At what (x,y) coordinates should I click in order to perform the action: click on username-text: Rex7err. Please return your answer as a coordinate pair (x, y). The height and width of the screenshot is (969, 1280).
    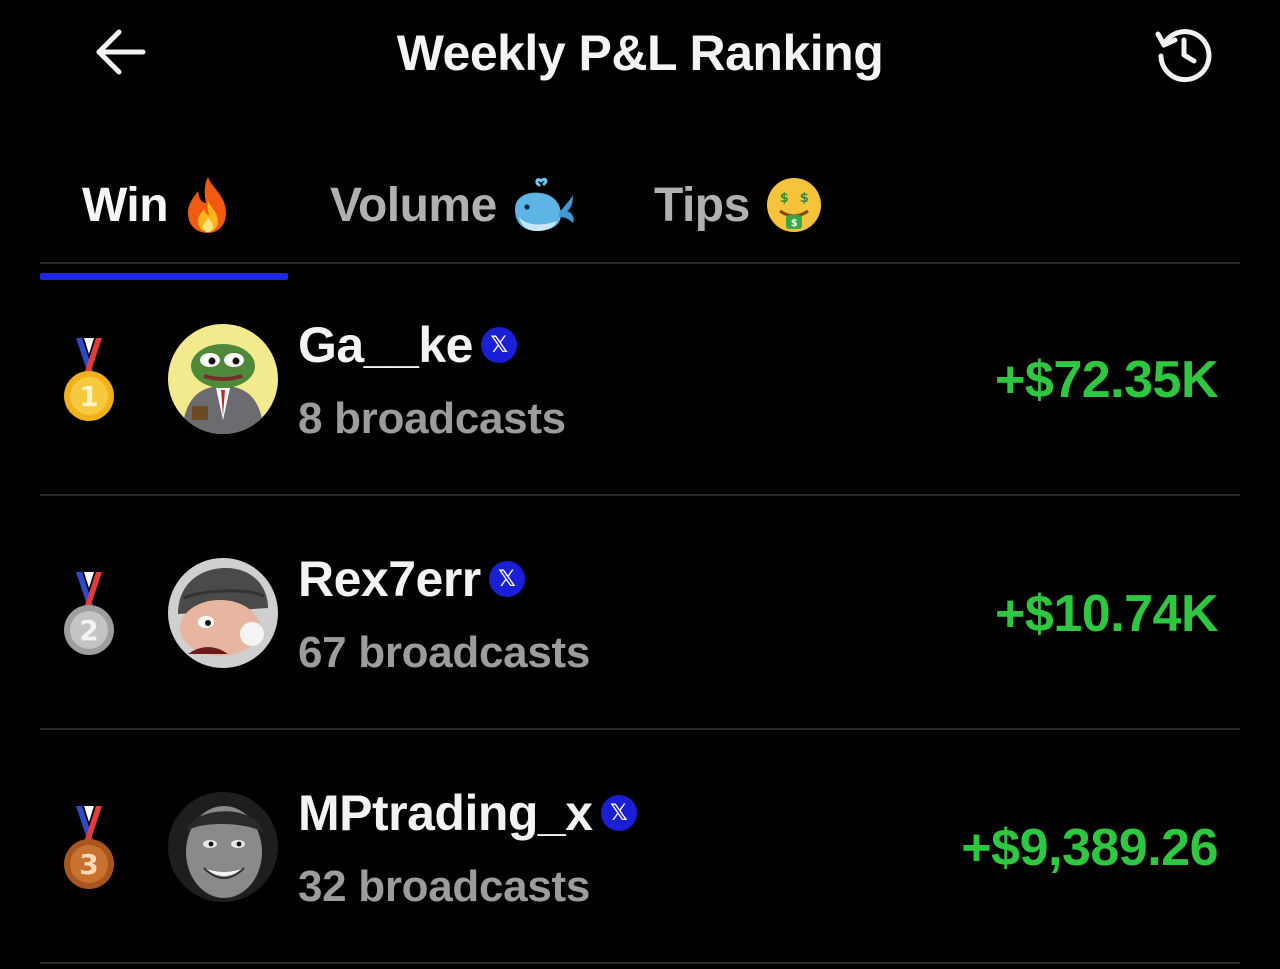
    Looking at the image, I should click on (389, 579).